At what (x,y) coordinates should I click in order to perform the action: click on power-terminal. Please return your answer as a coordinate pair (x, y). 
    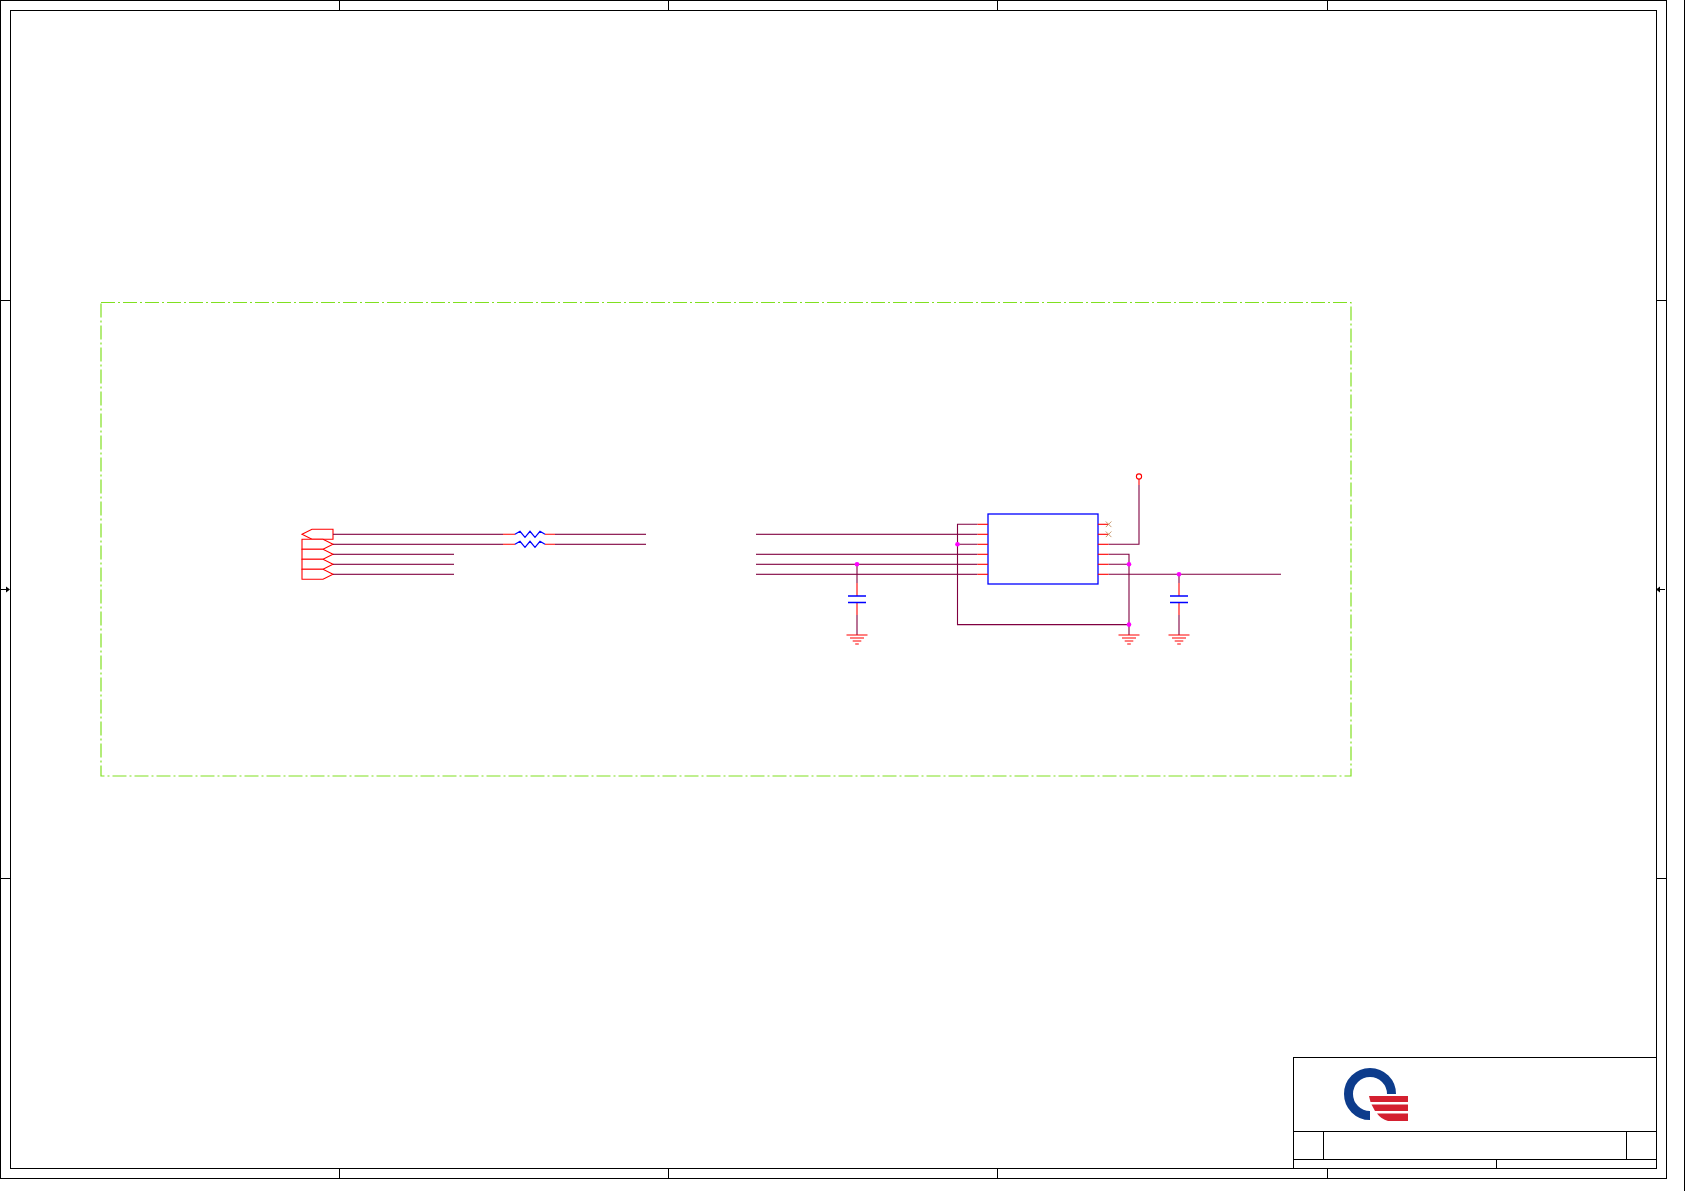
    Looking at the image, I should click on (1139, 479).